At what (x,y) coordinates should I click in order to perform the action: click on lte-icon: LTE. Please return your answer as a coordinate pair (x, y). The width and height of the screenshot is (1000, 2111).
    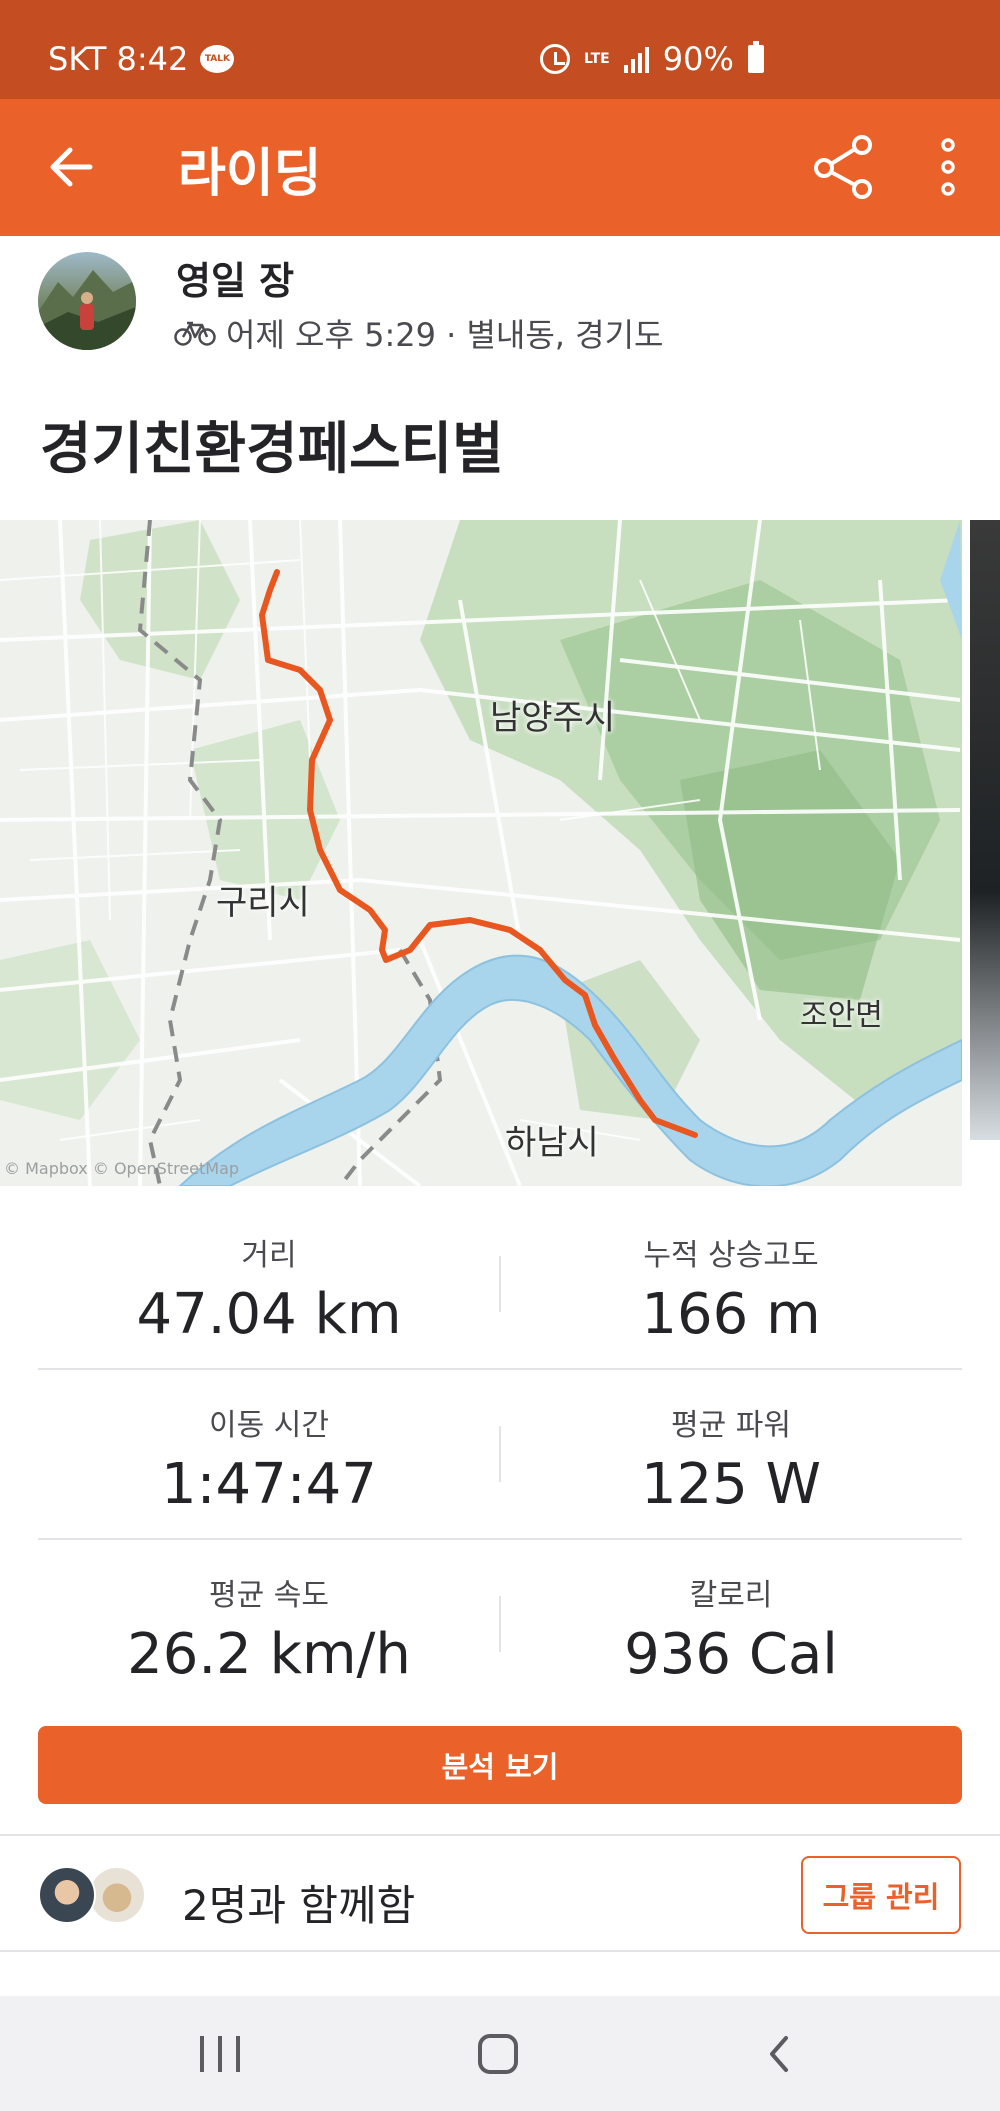
    Looking at the image, I should click on (597, 59).